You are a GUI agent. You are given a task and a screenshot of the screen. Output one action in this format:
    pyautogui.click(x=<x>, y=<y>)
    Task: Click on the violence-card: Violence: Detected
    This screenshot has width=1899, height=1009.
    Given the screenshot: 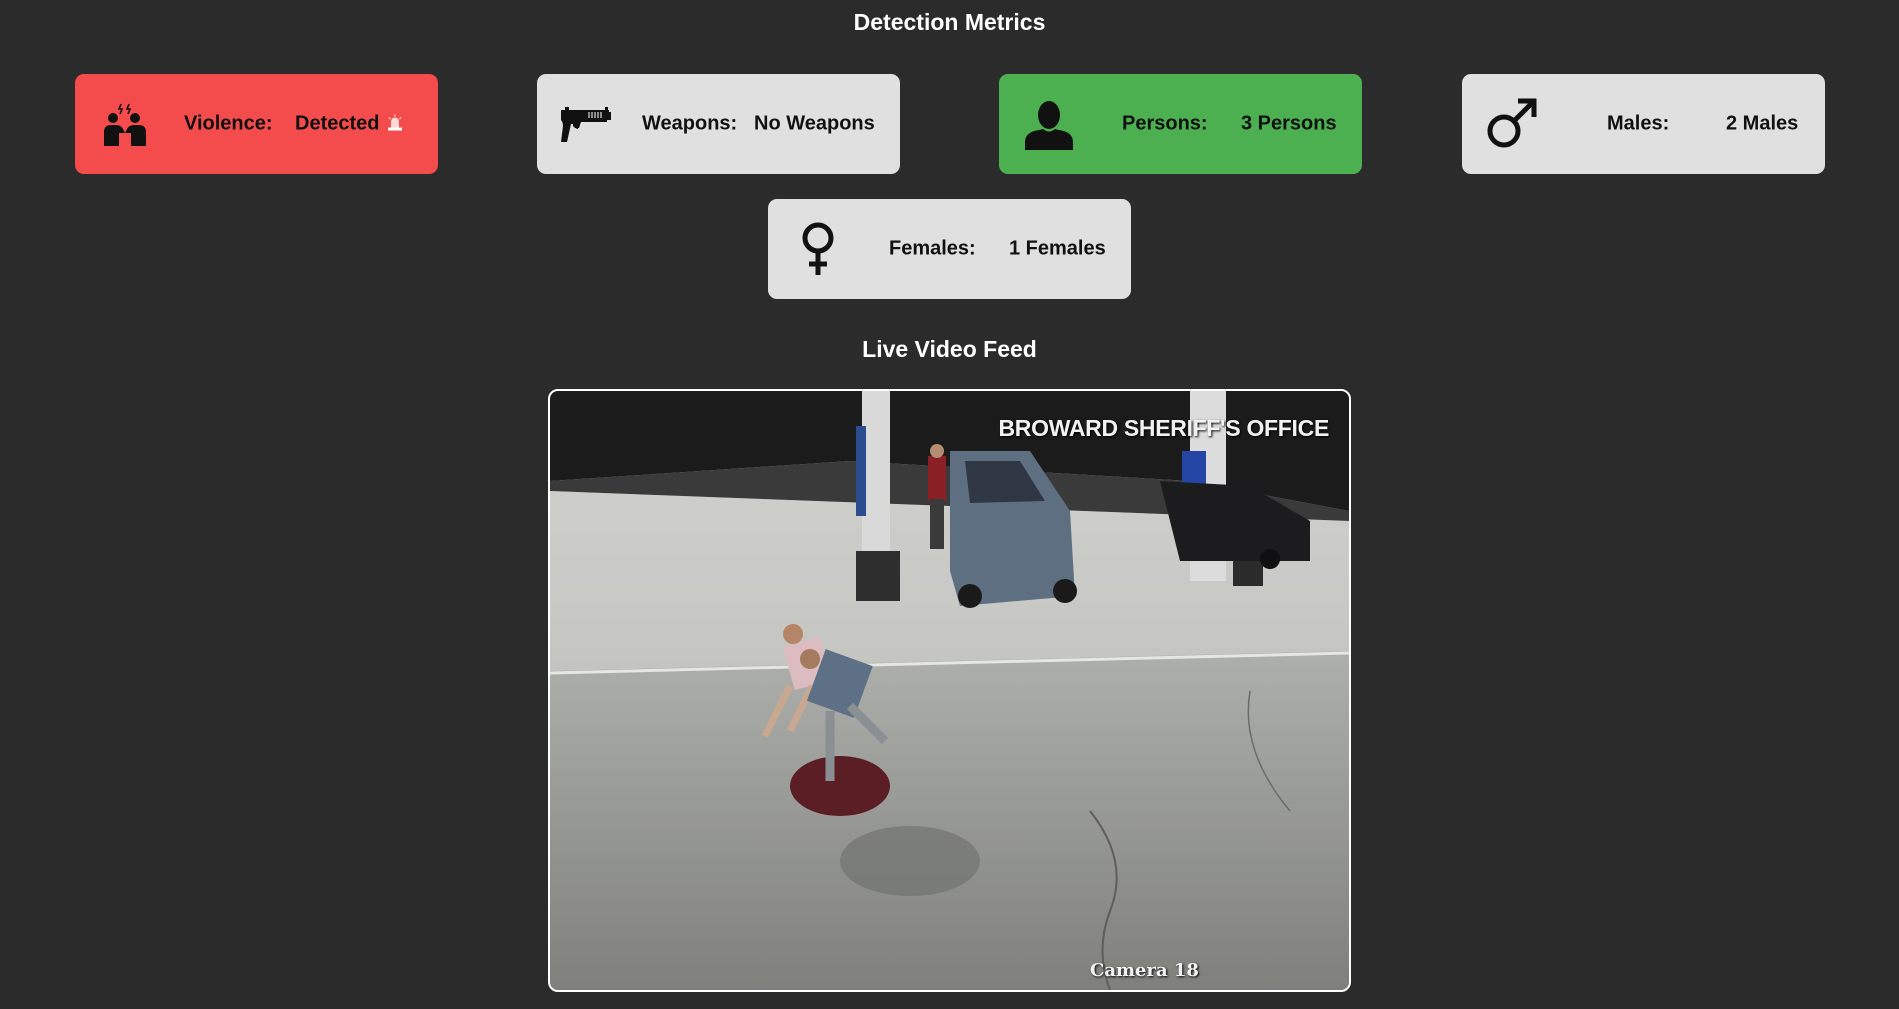 What is the action you would take?
    pyautogui.click(x=256, y=124)
    